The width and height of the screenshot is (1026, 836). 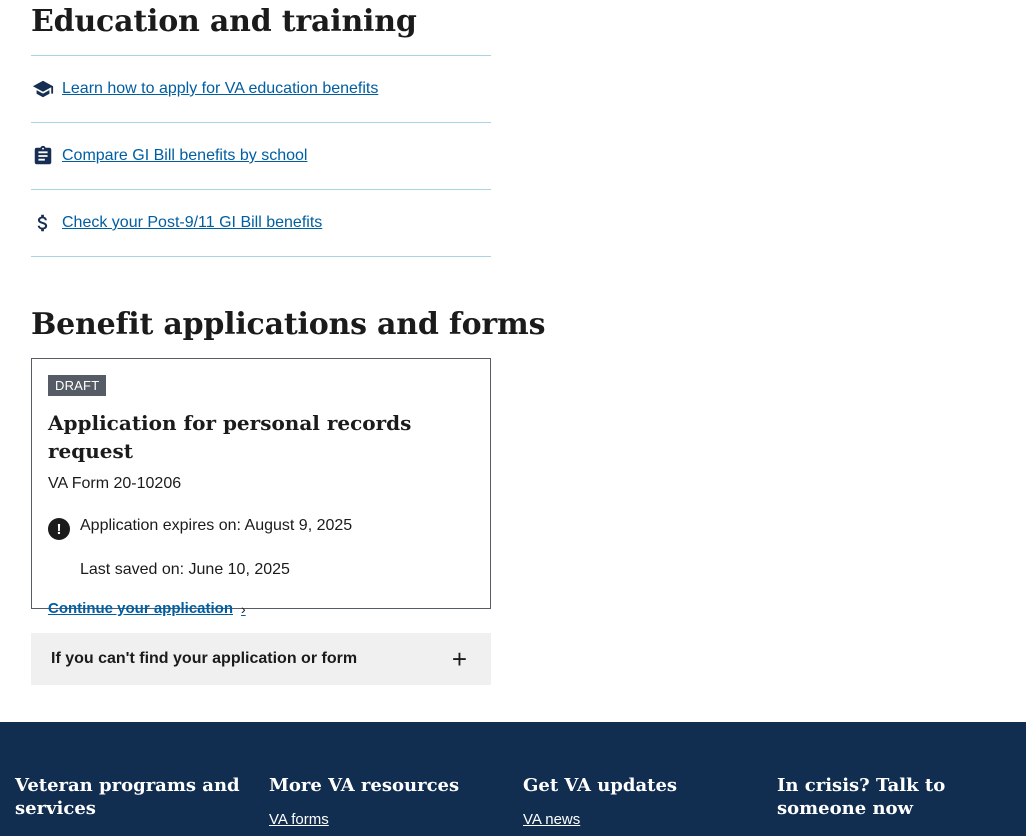 I want to click on education-link-item: Compare GI Bill benefits by school, so click(x=261, y=156).